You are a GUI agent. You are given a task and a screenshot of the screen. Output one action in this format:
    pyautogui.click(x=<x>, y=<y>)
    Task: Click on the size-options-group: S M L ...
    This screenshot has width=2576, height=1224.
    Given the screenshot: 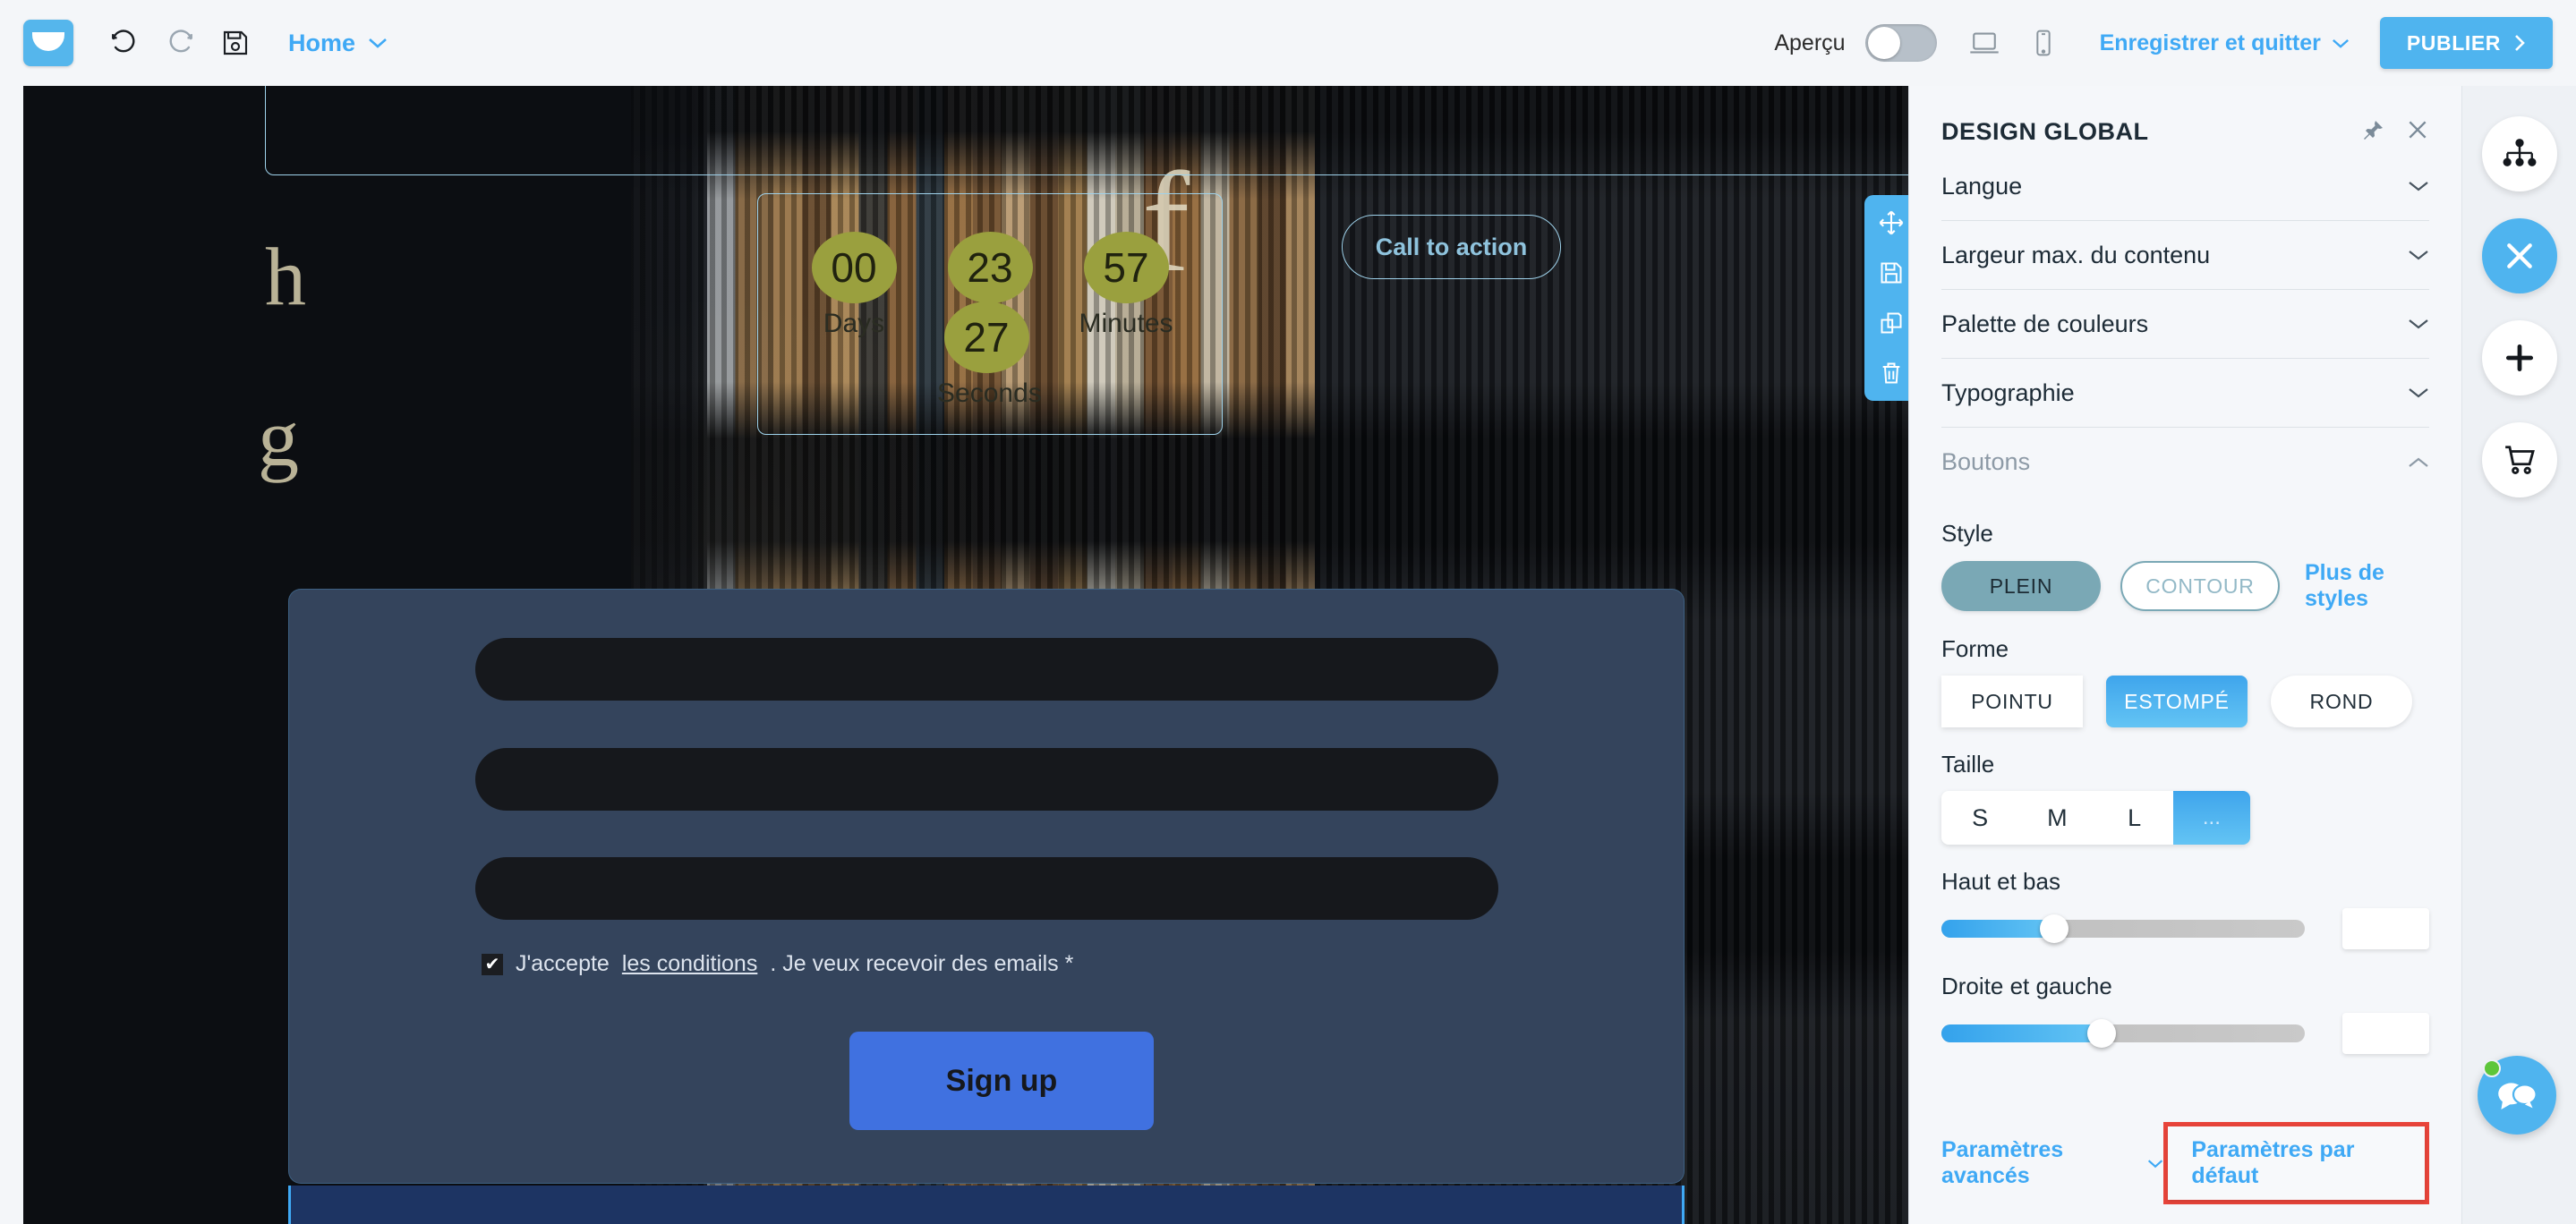 What is the action you would take?
    pyautogui.click(x=2095, y=818)
    